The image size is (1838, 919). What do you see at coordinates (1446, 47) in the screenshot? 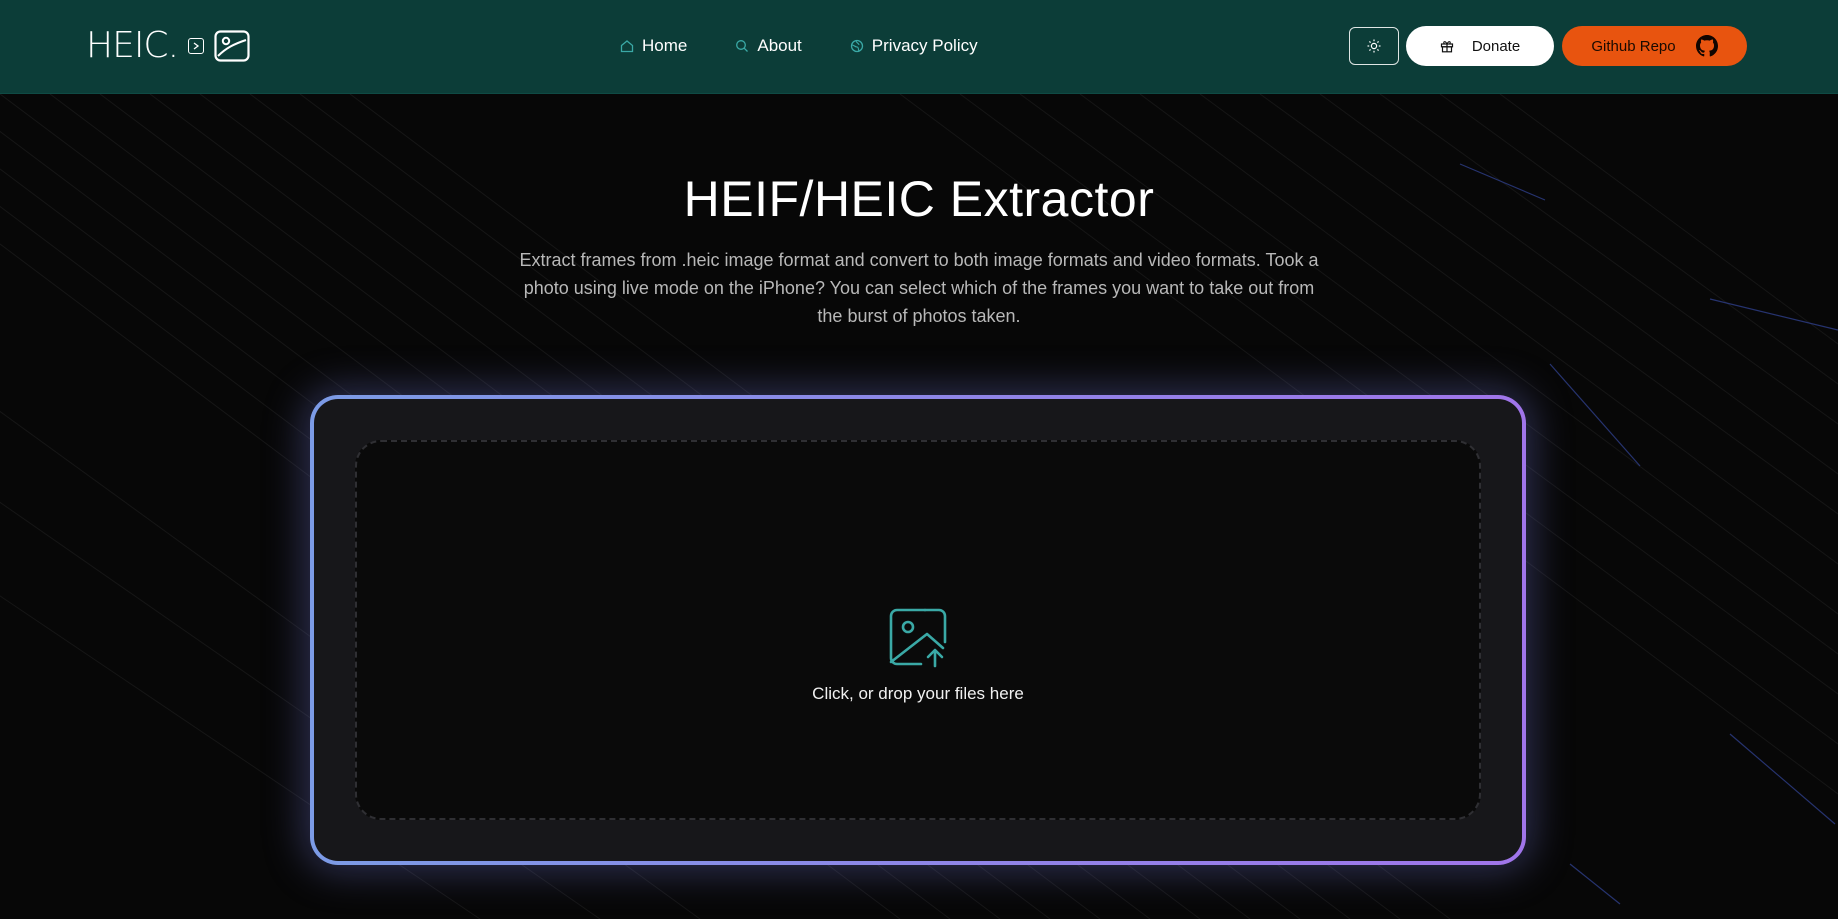
I see `gift-icon` at bounding box center [1446, 47].